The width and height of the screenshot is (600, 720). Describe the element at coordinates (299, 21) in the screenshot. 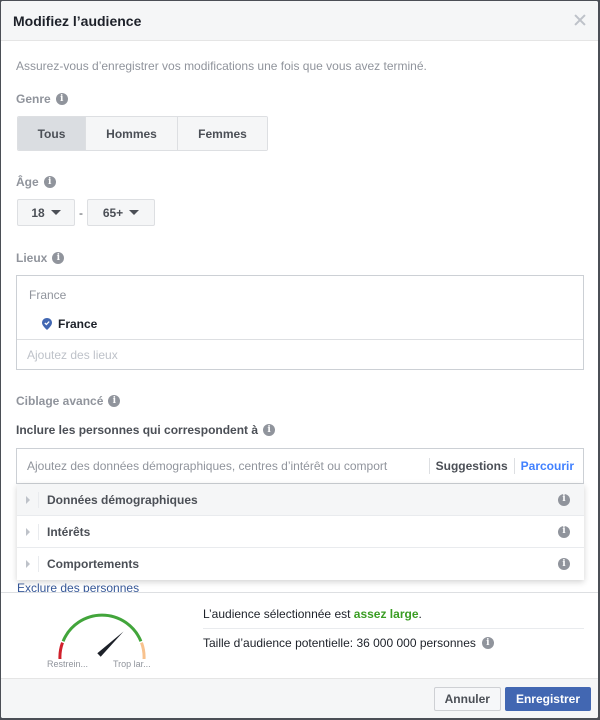

I see `dialog-header: Modifiez l’audience` at that location.